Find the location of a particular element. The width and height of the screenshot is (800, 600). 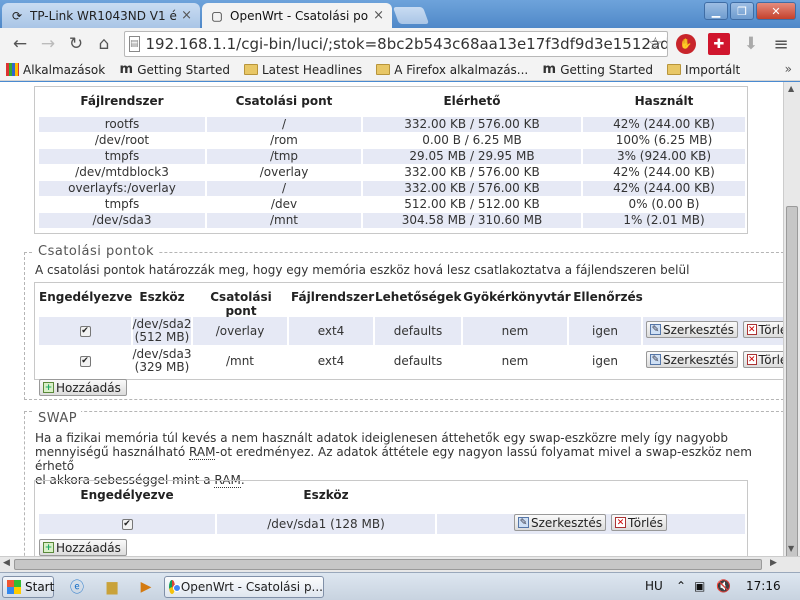

menu-icon: ≡ is located at coordinates (781, 44).